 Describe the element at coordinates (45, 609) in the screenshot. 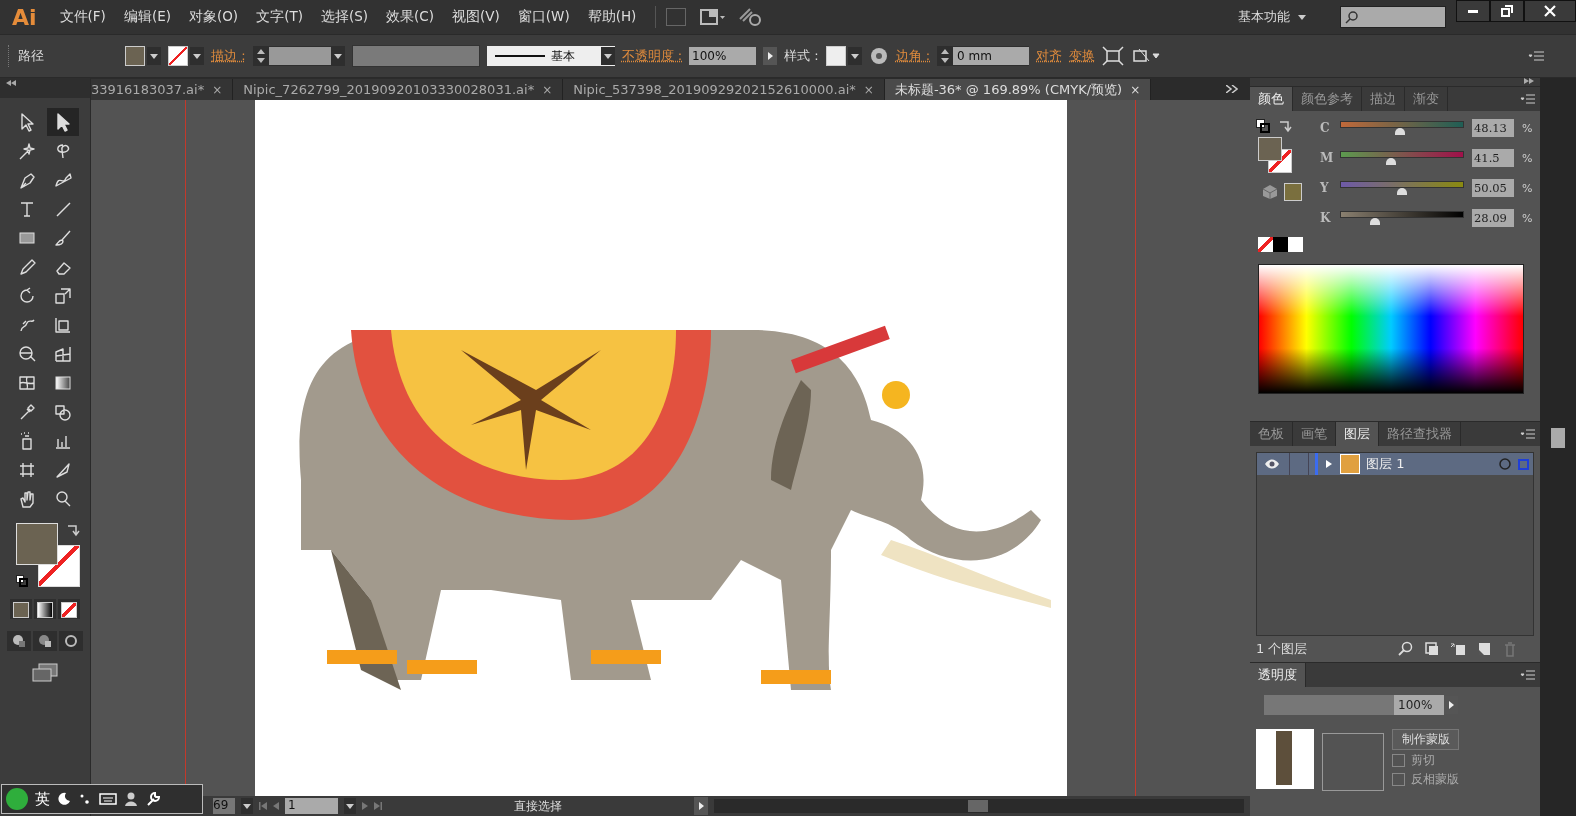

I see `gradient-mode-button` at that location.